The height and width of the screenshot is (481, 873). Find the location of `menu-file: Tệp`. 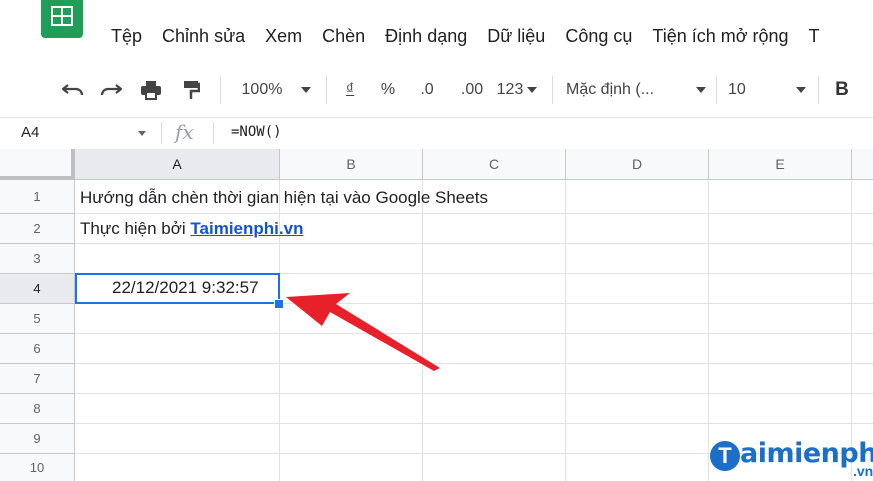

menu-file: Tệp is located at coordinates (126, 39).